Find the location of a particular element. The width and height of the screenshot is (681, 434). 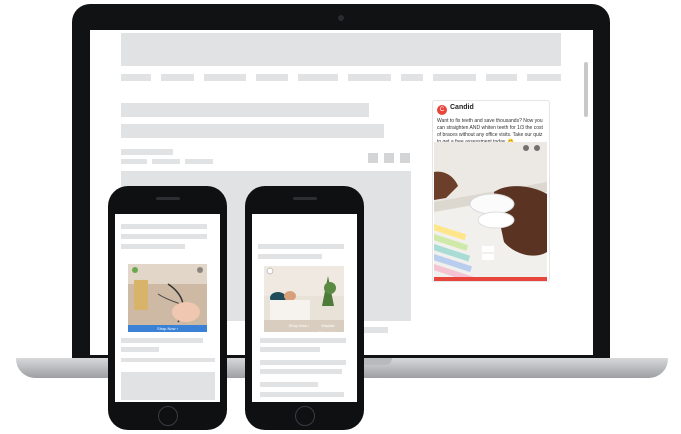

header-banner-placeholder is located at coordinates (341, 49).